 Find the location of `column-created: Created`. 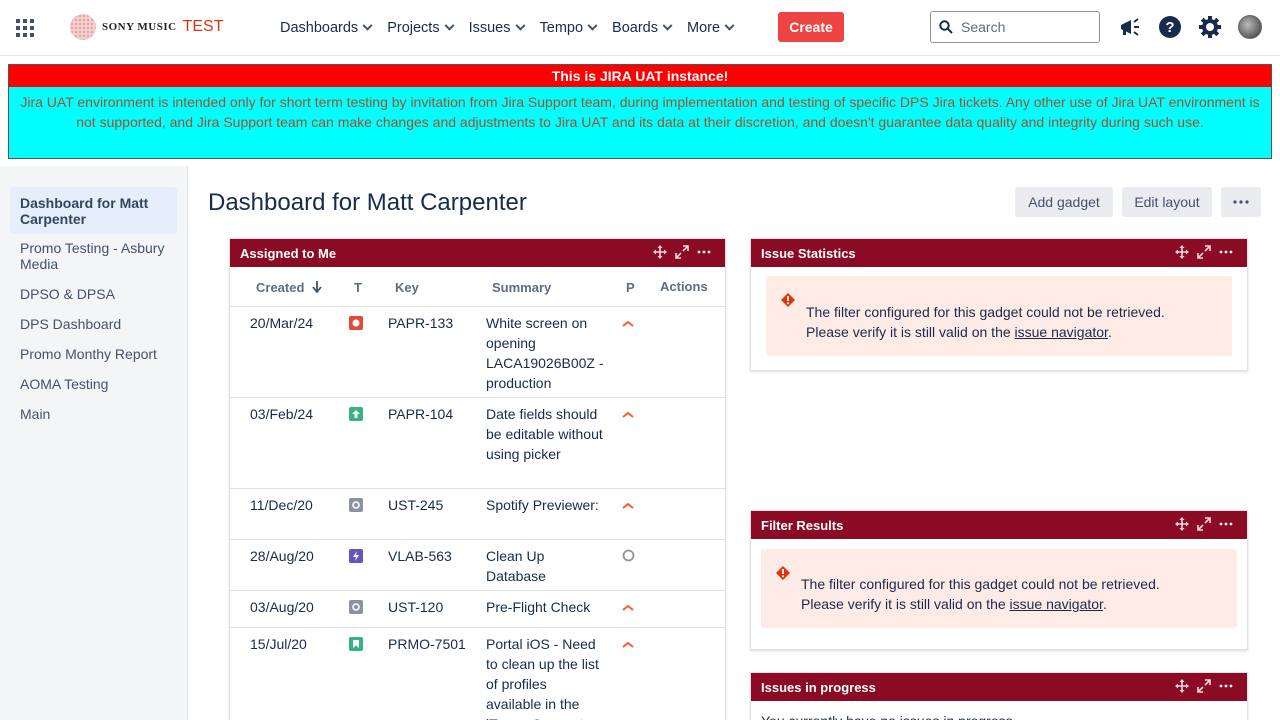

column-created: Created is located at coordinates (289, 287).